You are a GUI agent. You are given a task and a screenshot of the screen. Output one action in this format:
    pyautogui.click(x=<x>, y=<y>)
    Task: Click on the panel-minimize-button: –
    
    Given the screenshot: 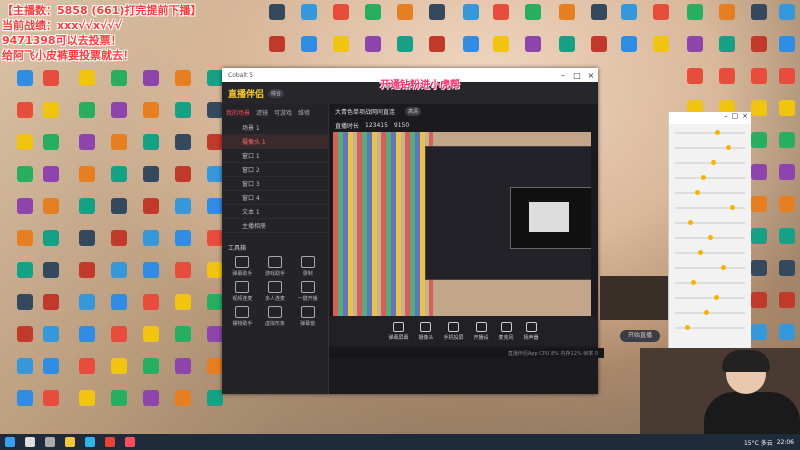 What is the action you would take?
    pyautogui.click(x=726, y=118)
    